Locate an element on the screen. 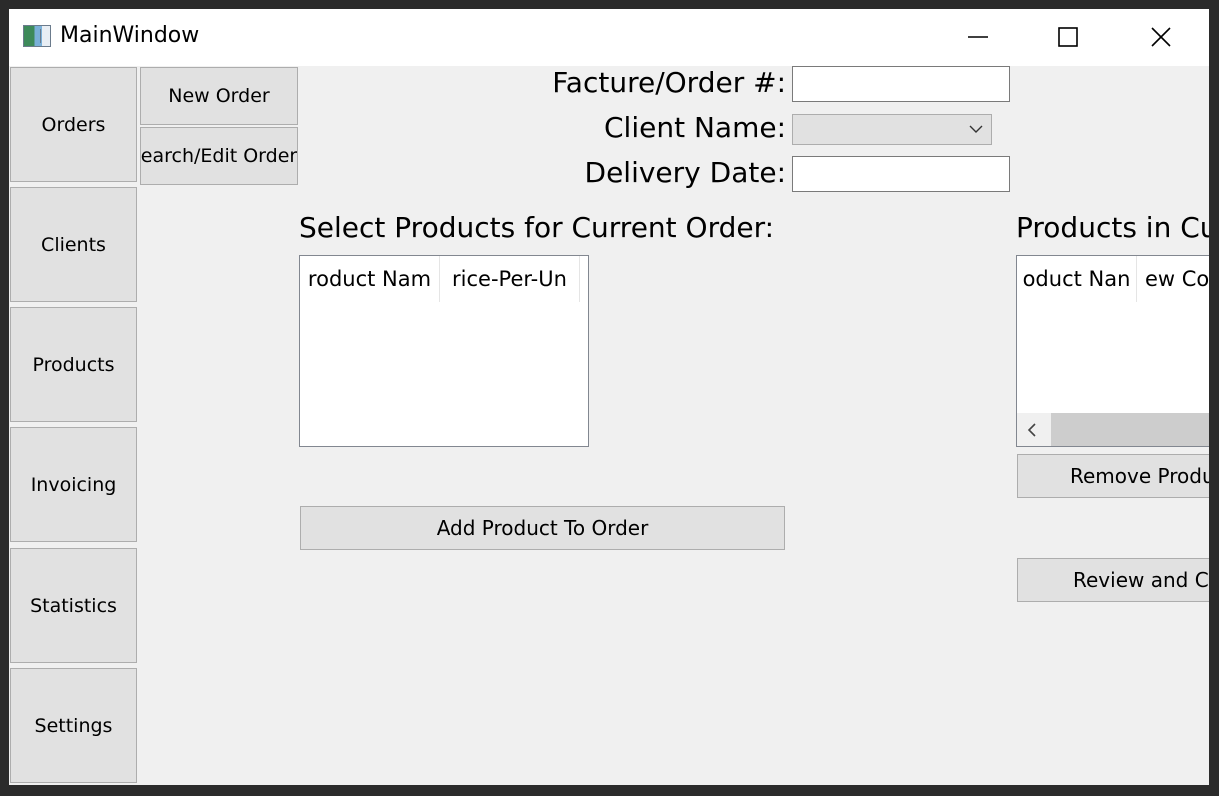  review-and-confirm-button: Review and Co is located at coordinates (1113, 580).